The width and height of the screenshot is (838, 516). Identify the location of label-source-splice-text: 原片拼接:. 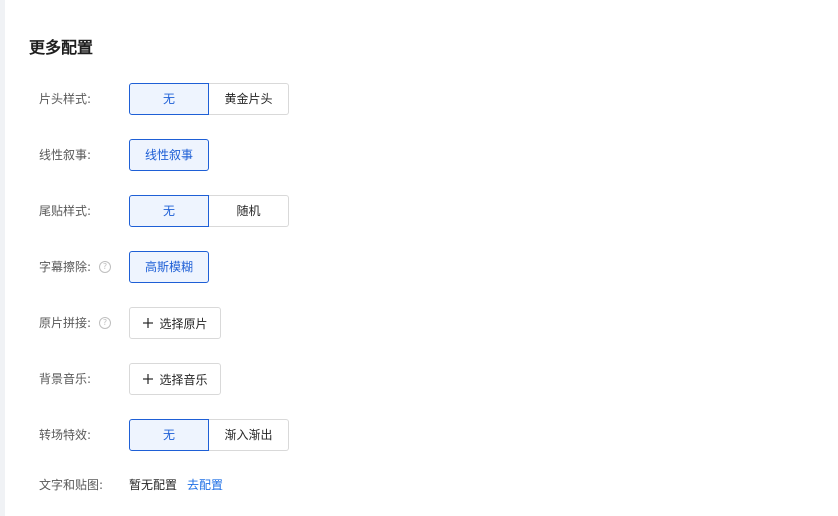
(65, 323).